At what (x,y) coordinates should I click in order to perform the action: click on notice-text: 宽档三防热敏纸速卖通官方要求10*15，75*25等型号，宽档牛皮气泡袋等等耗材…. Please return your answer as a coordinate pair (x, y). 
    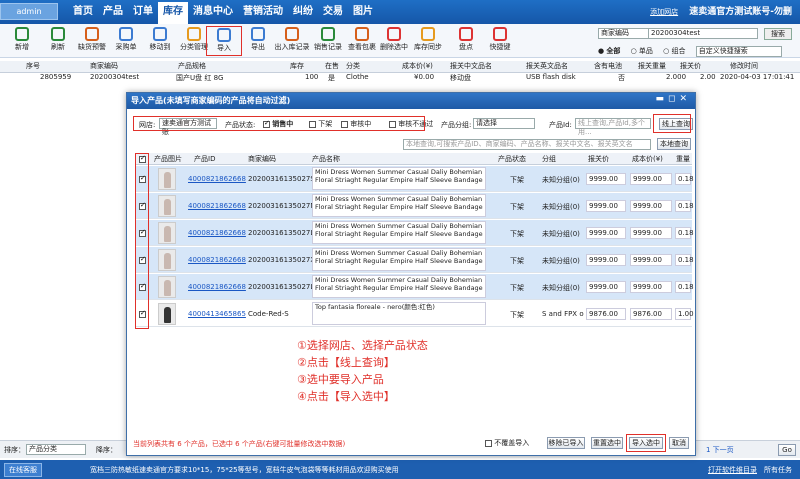
    Looking at the image, I should click on (244, 470).